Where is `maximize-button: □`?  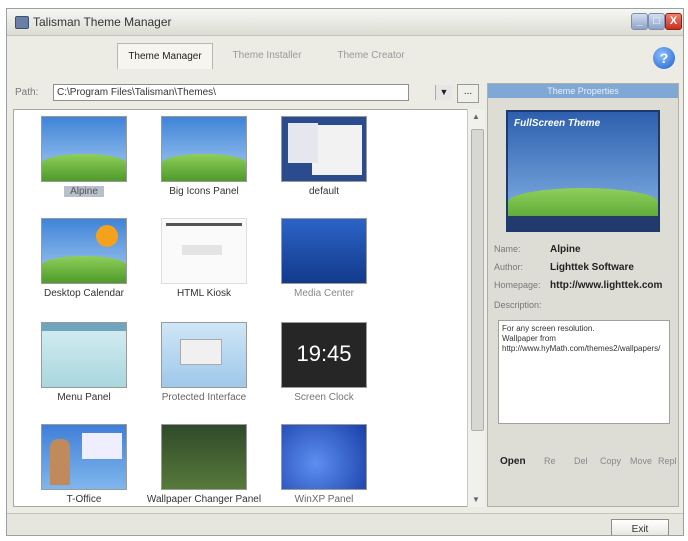 maximize-button: □ is located at coordinates (656, 21).